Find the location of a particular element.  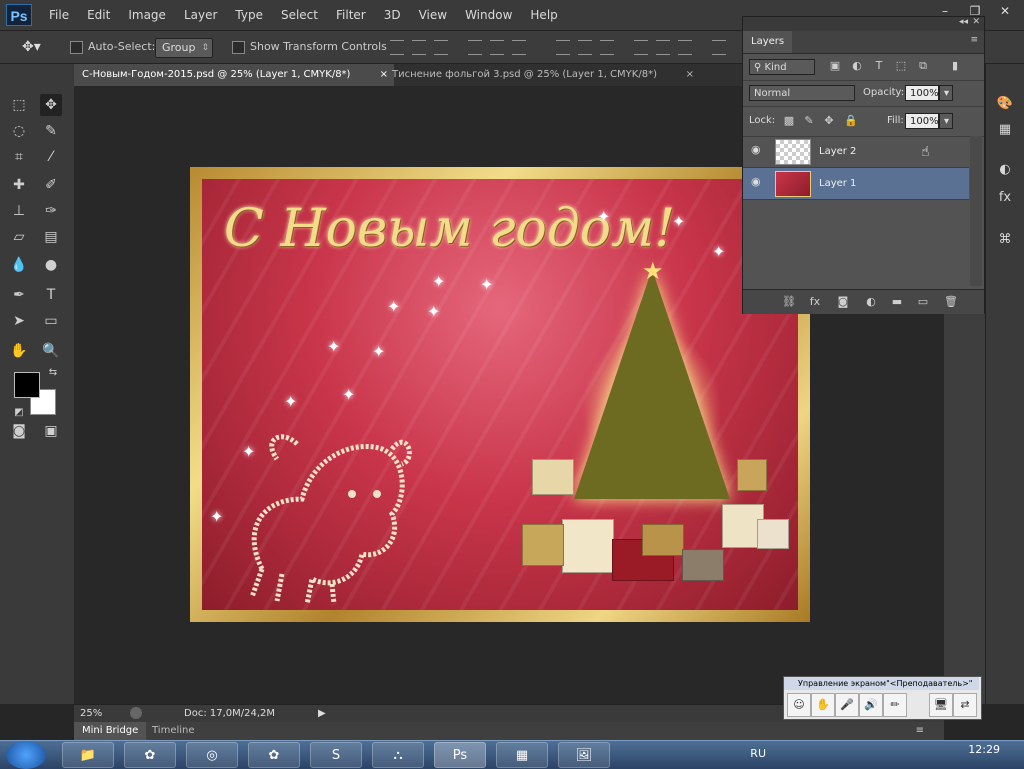

dodge-tool-icon: ● is located at coordinates (51, 265).